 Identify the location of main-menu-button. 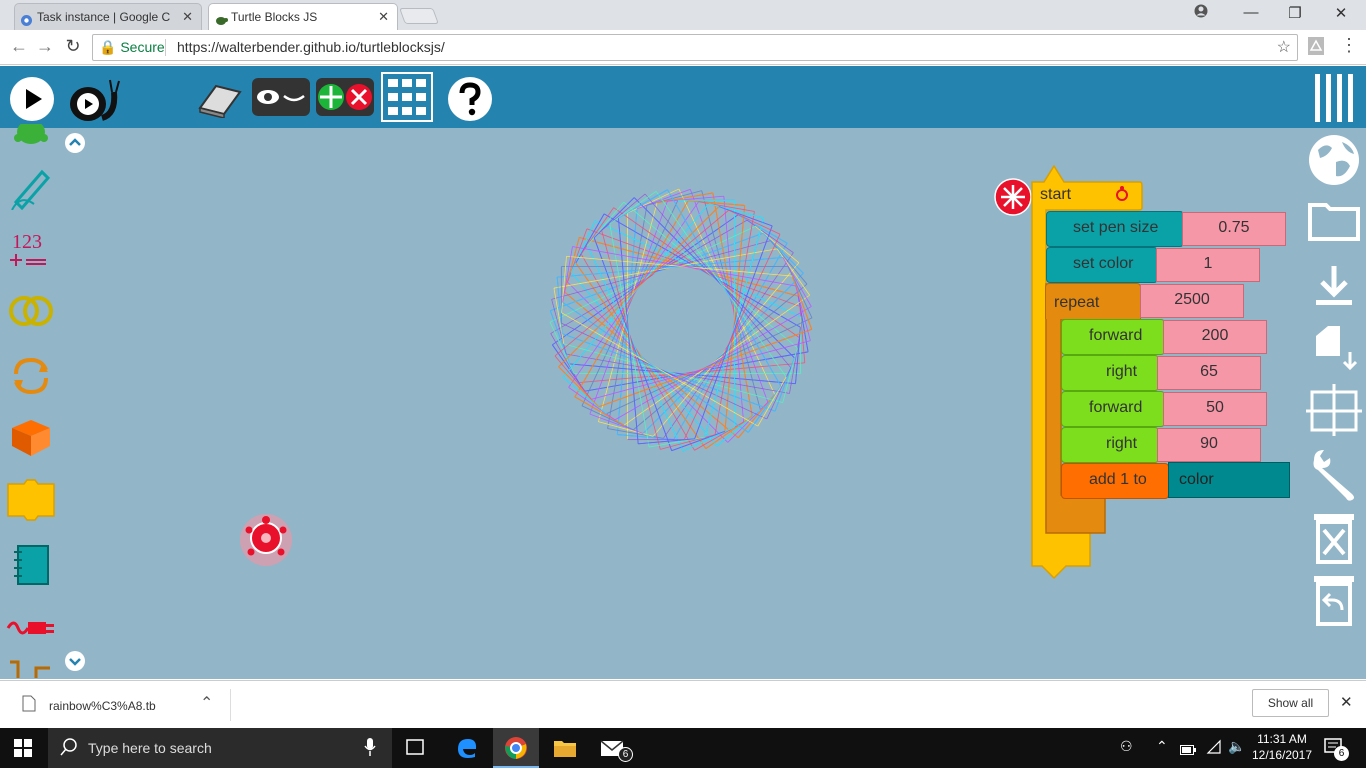
(1334, 100).